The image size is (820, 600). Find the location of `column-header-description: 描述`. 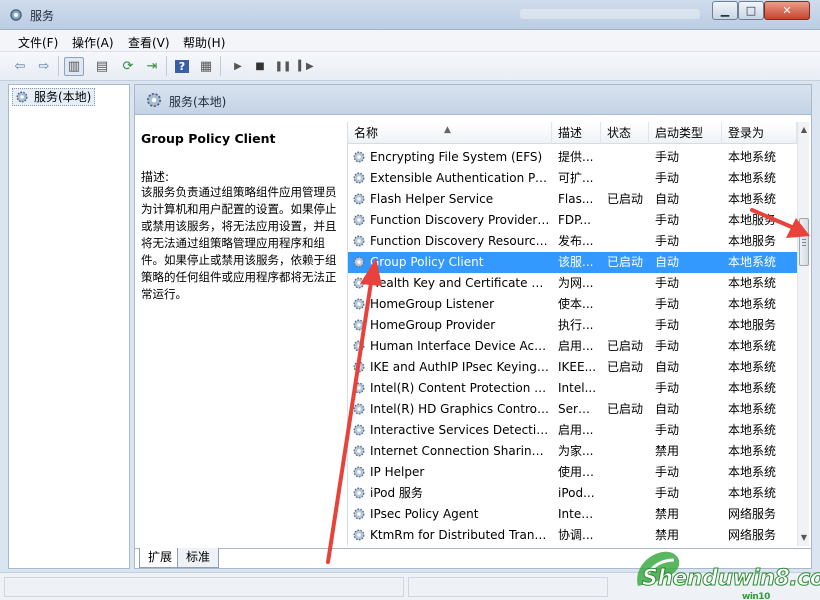

column-header-description: 描述 is located at coordinates (576, 133).